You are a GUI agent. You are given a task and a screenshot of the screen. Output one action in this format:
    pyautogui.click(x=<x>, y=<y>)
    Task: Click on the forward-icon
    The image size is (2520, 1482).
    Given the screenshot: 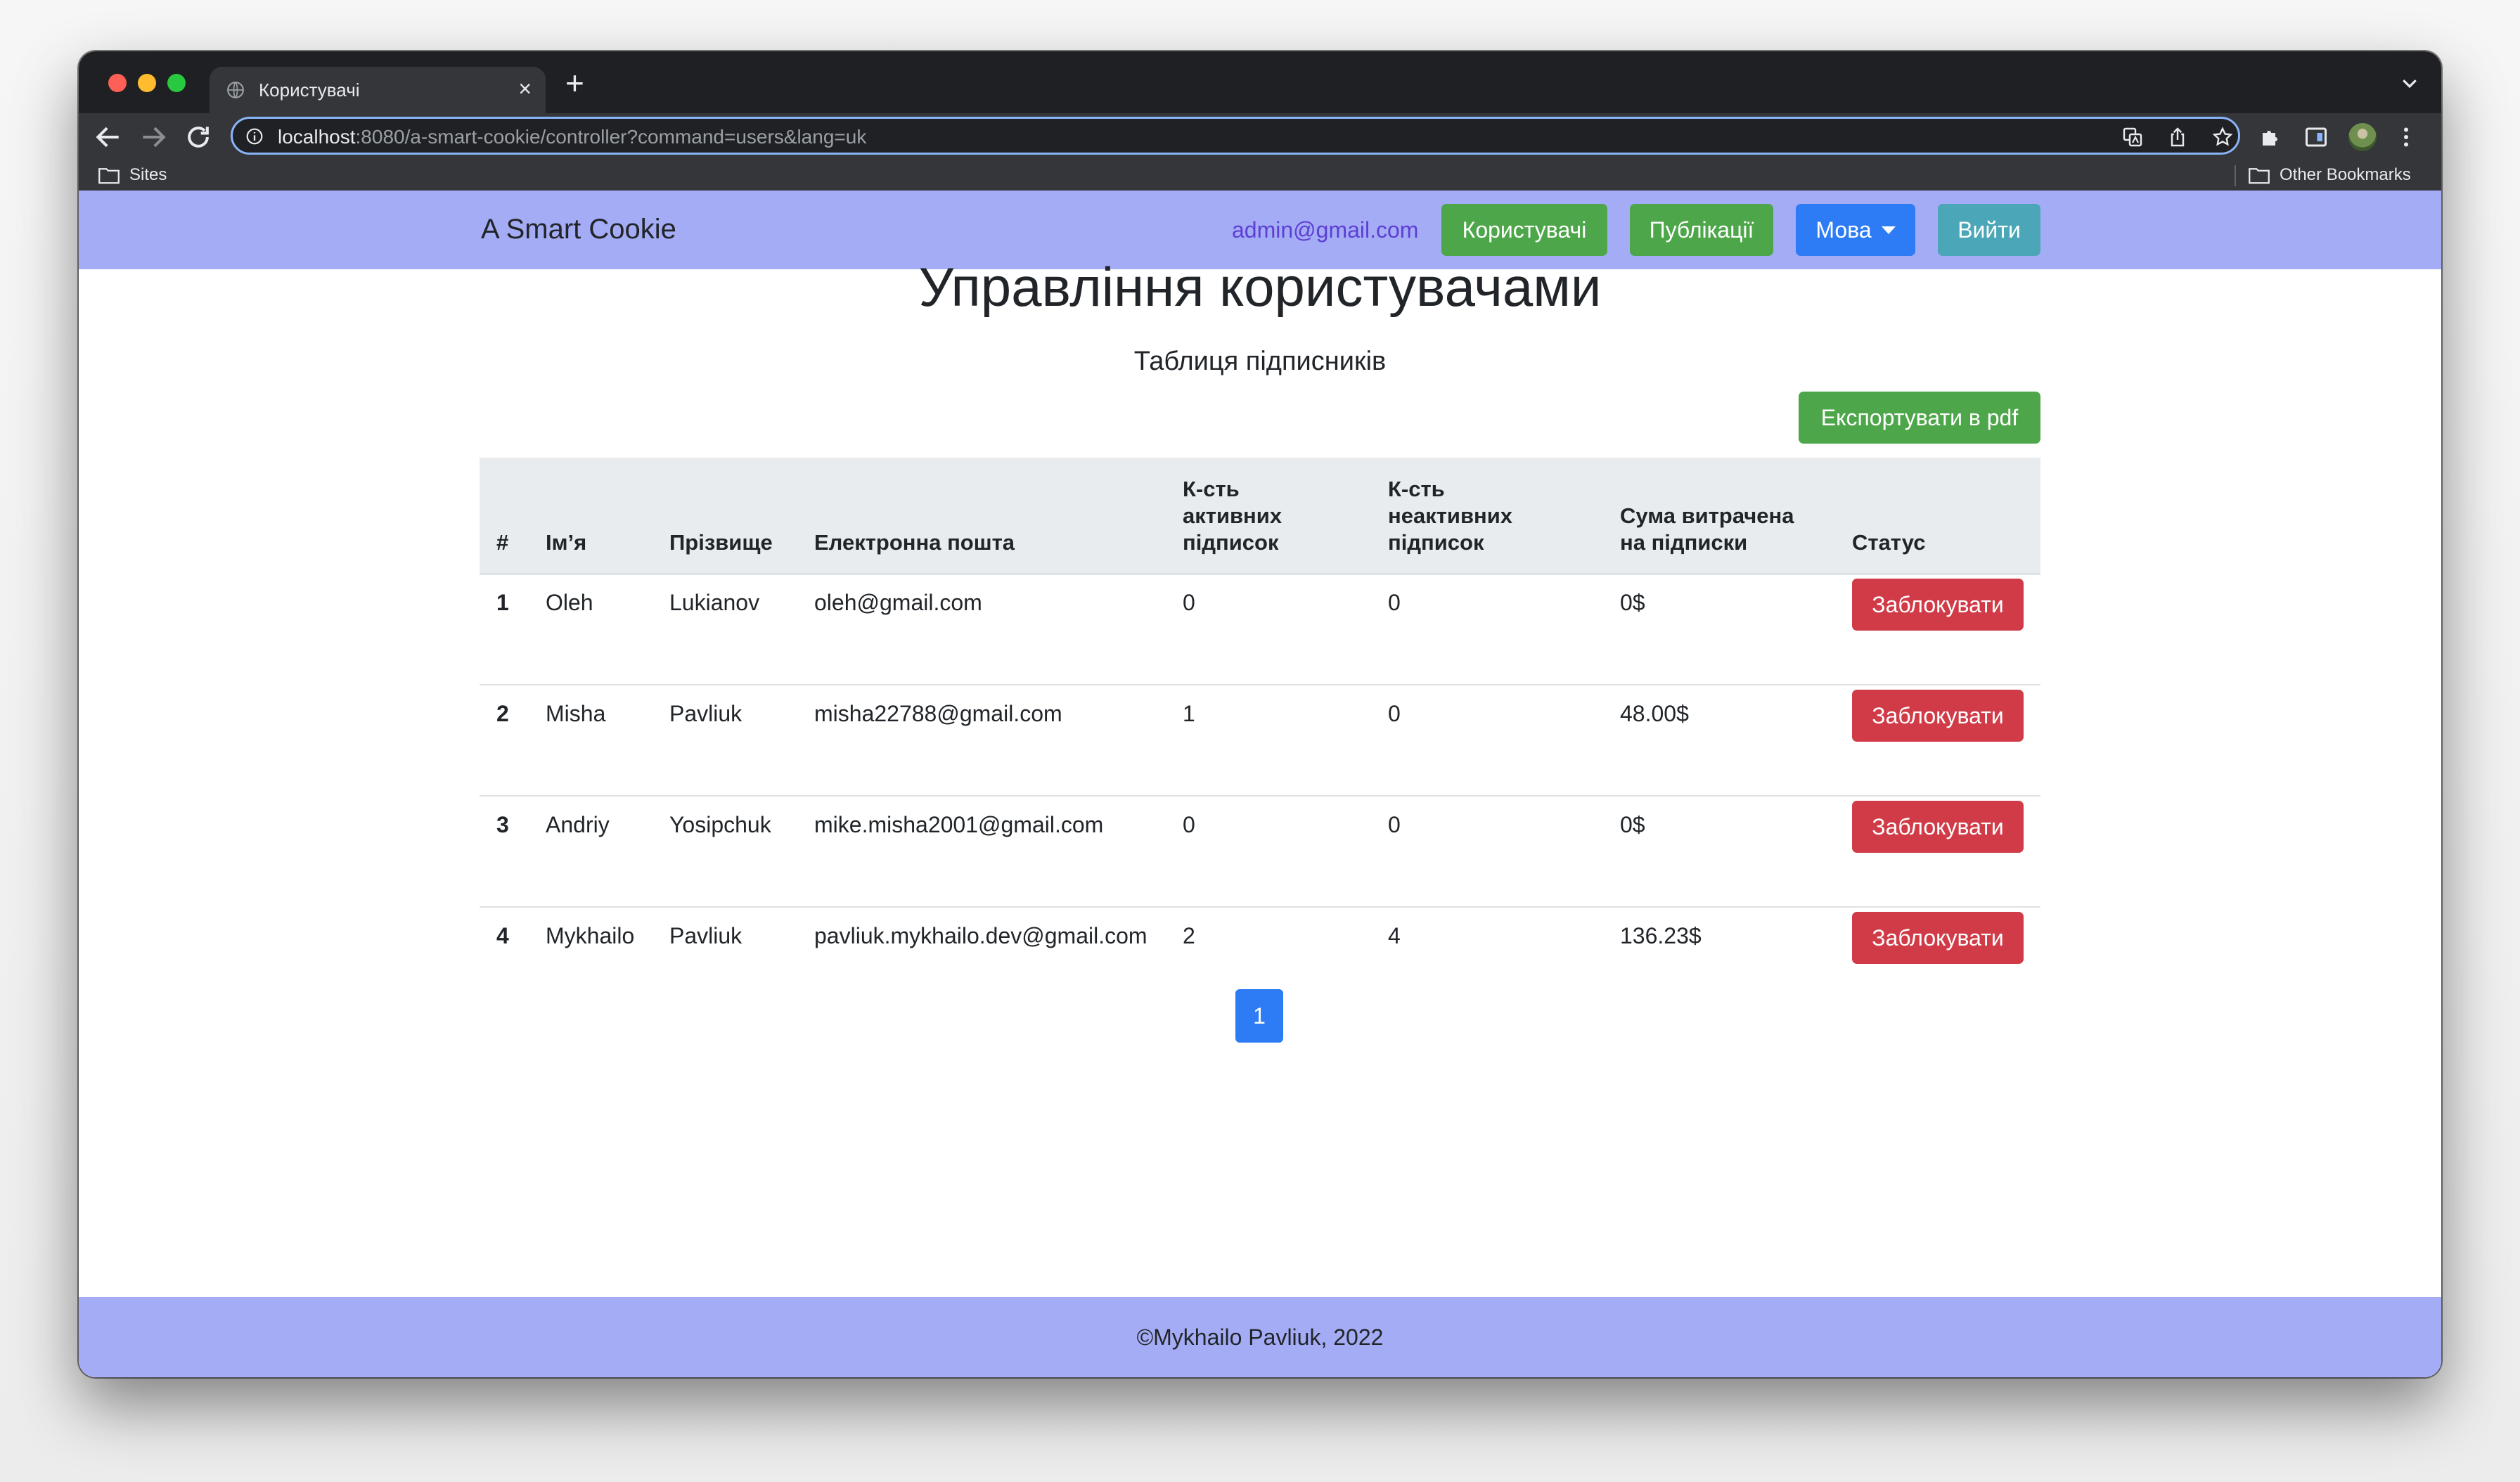 What is the action you would take?
    pyautogui.click(x=153, y=137)
    